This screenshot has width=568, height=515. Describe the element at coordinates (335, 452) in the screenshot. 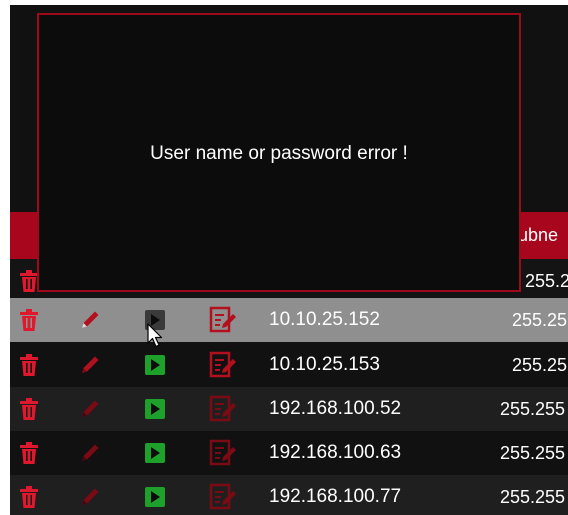

I see `ip-address-cell: 192.168.100.63` at that location.